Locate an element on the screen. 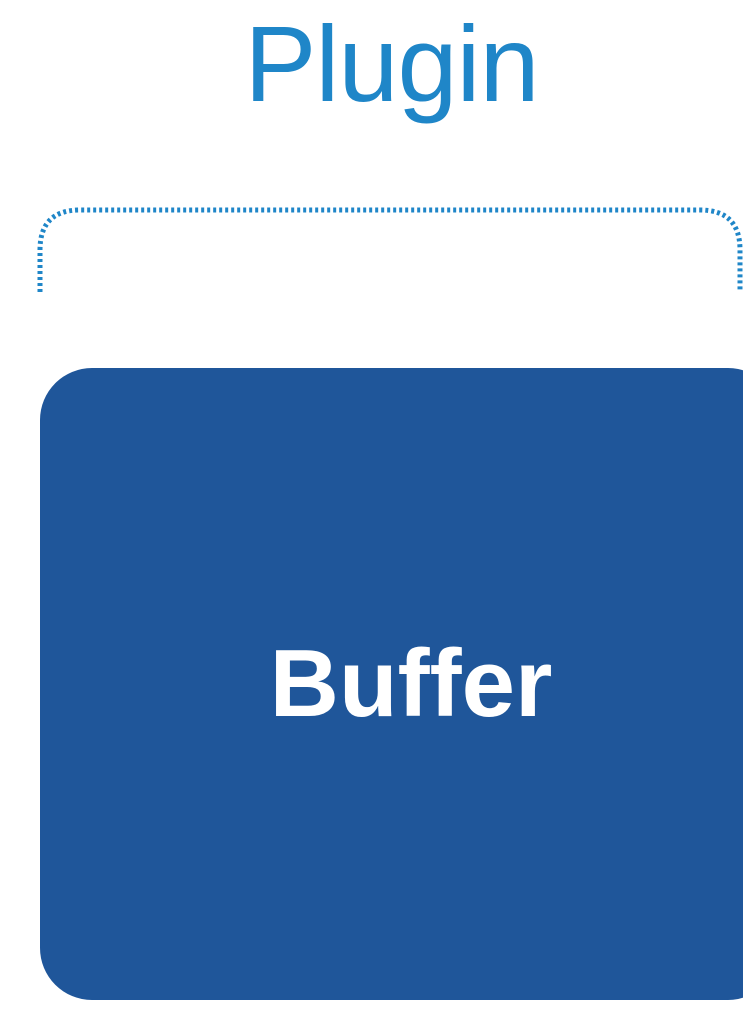 The image size is (743, 1027). plugin-bracket is located at coordinates (390, 249).